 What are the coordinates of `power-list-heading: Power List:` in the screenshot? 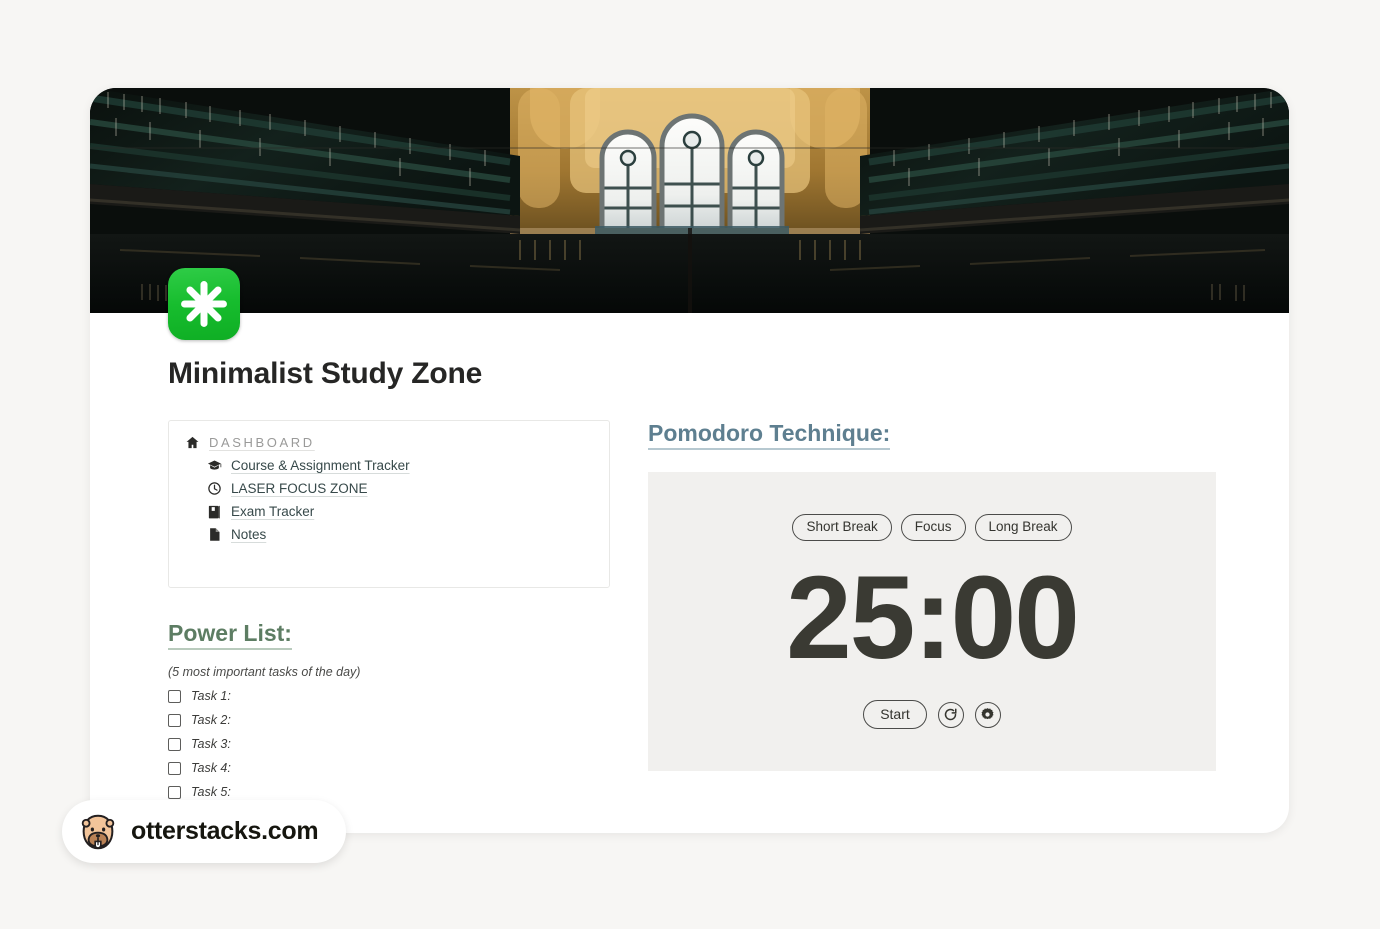 It's located at (230, 635).